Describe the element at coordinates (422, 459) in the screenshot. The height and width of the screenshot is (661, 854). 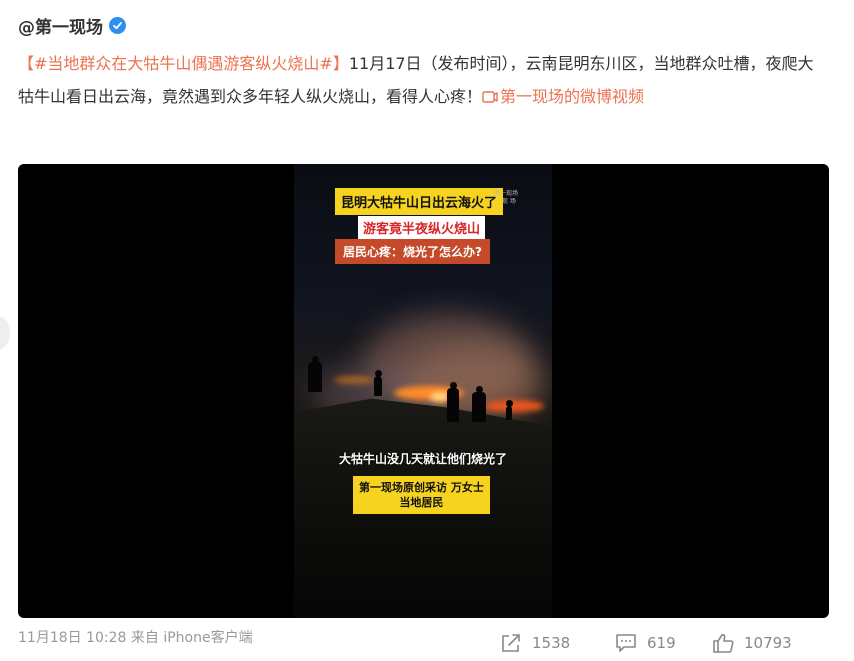
I see `caption-quote: 大牯牛山没几天就让他们烧光了` at that location.